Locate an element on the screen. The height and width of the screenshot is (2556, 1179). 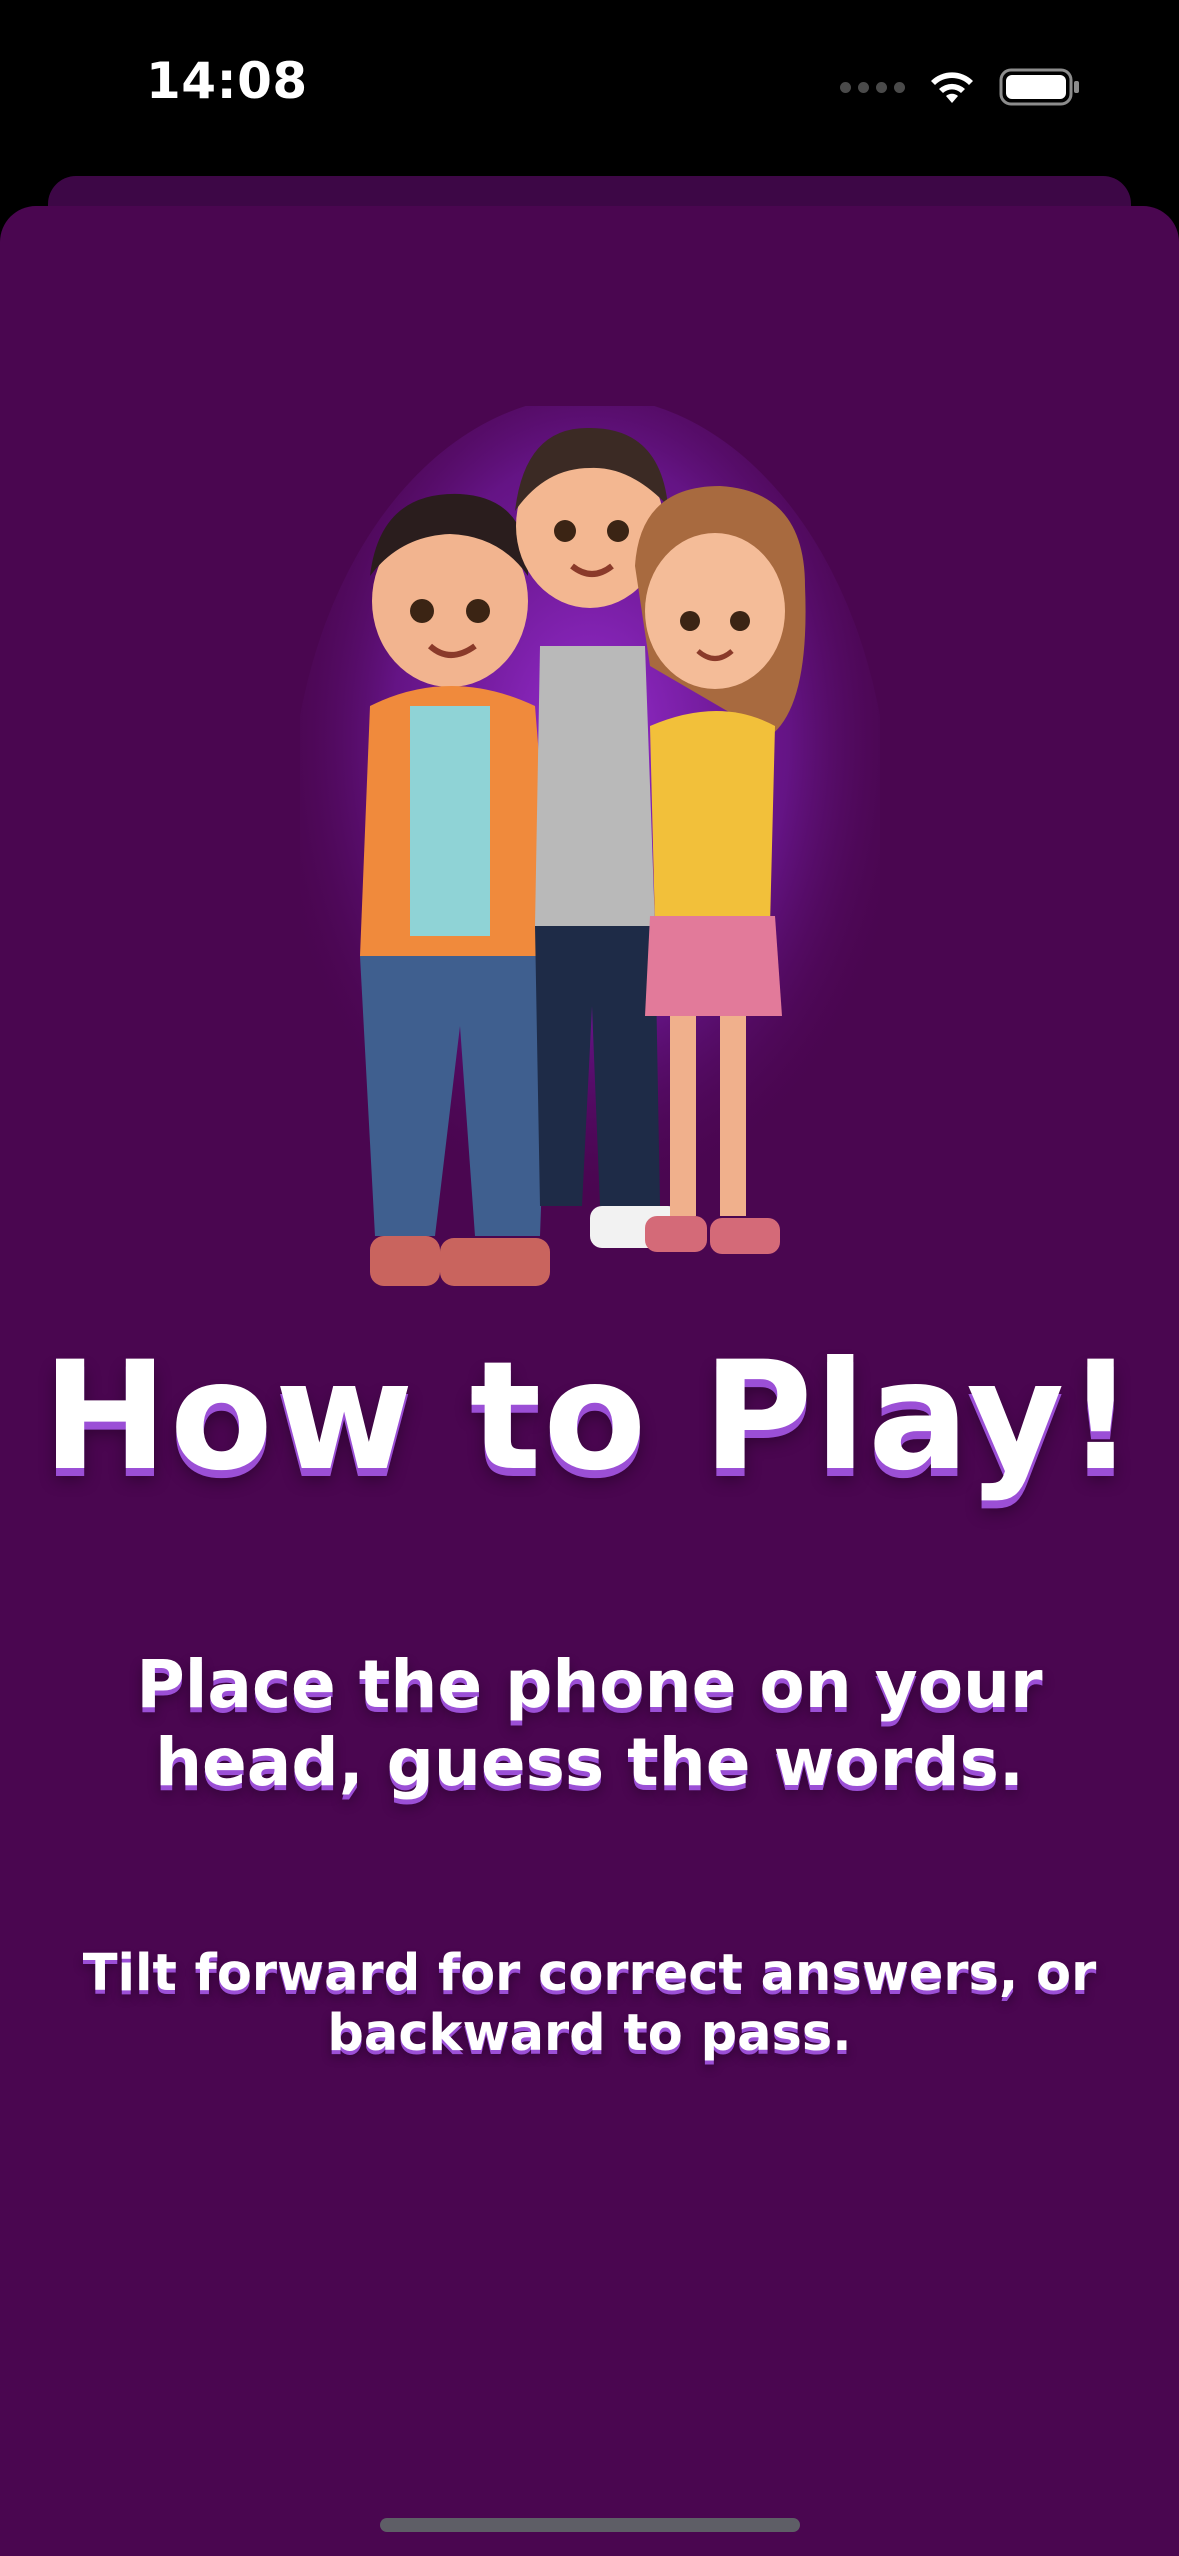
page-title: How to Play! is located at coordinates (589, 1417).